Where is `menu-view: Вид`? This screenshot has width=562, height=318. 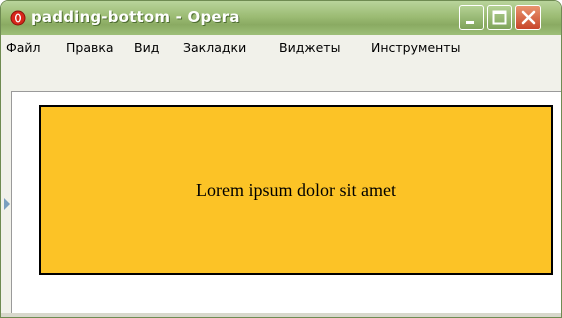
menu-view: Вид is located at coordinates (146, 47).